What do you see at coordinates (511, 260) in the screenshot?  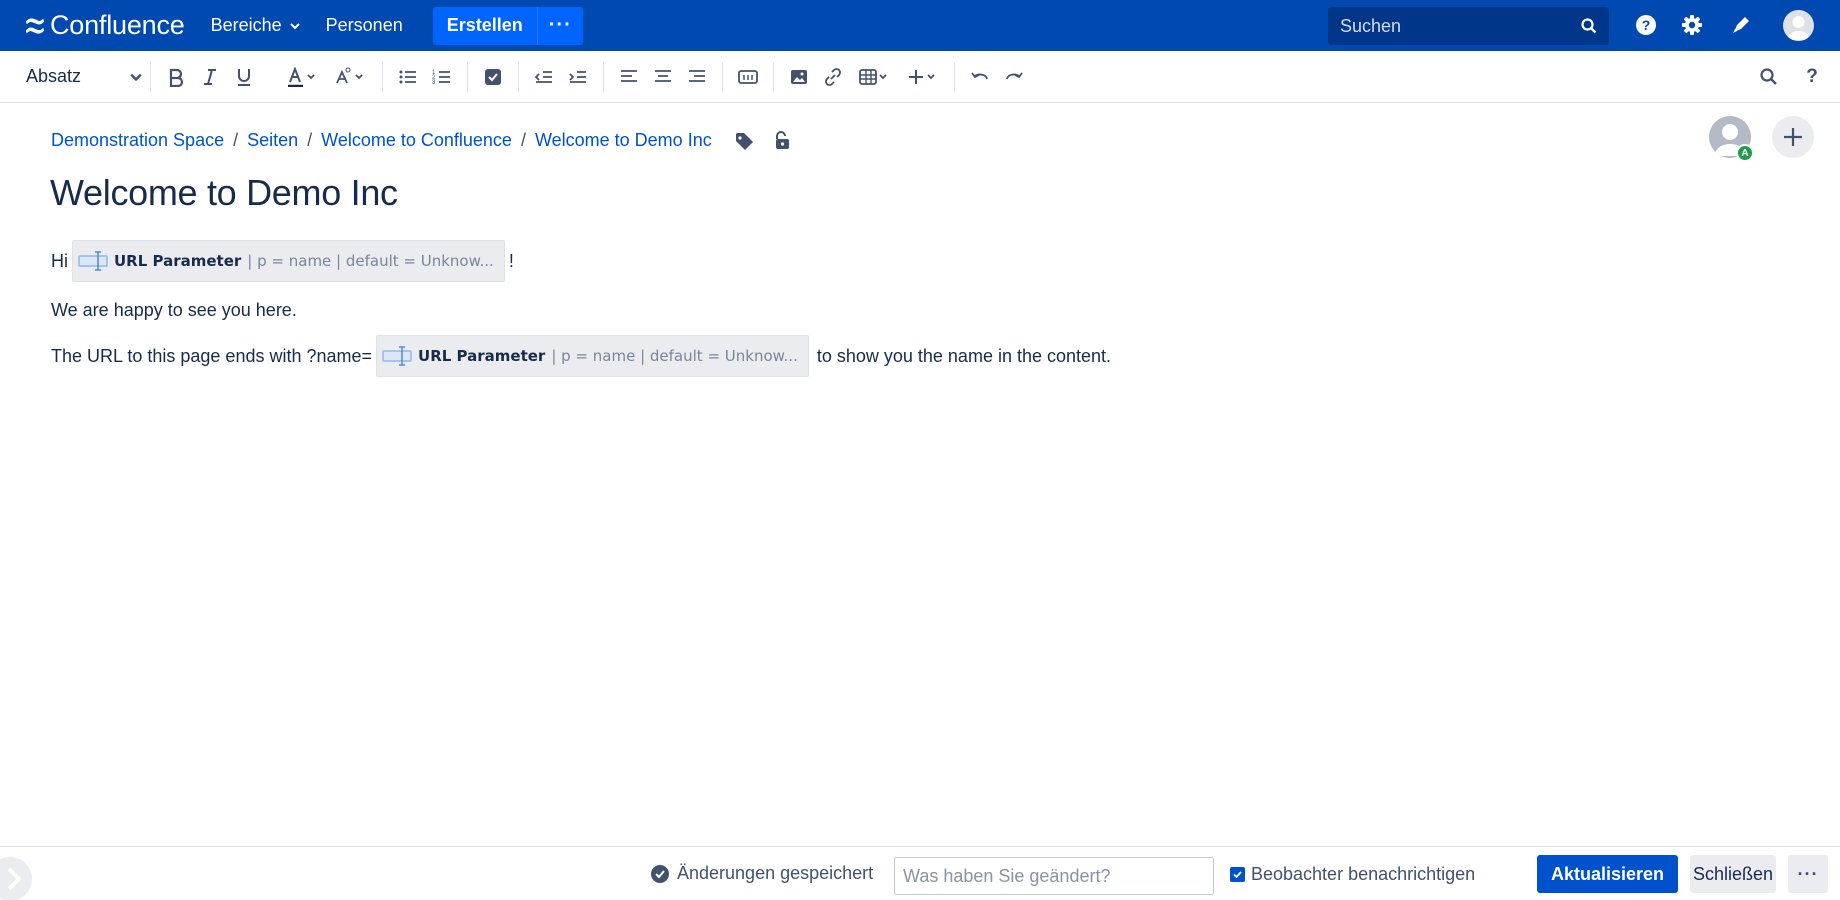 I see `exclamation-text: !` at bounding box center [511, 260].